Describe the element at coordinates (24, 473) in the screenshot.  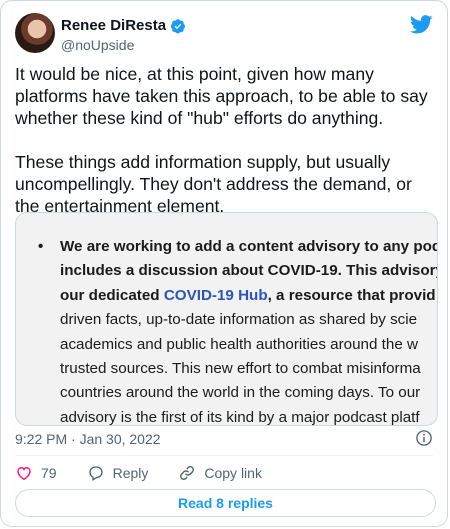
I see `heart-icon` at that location.